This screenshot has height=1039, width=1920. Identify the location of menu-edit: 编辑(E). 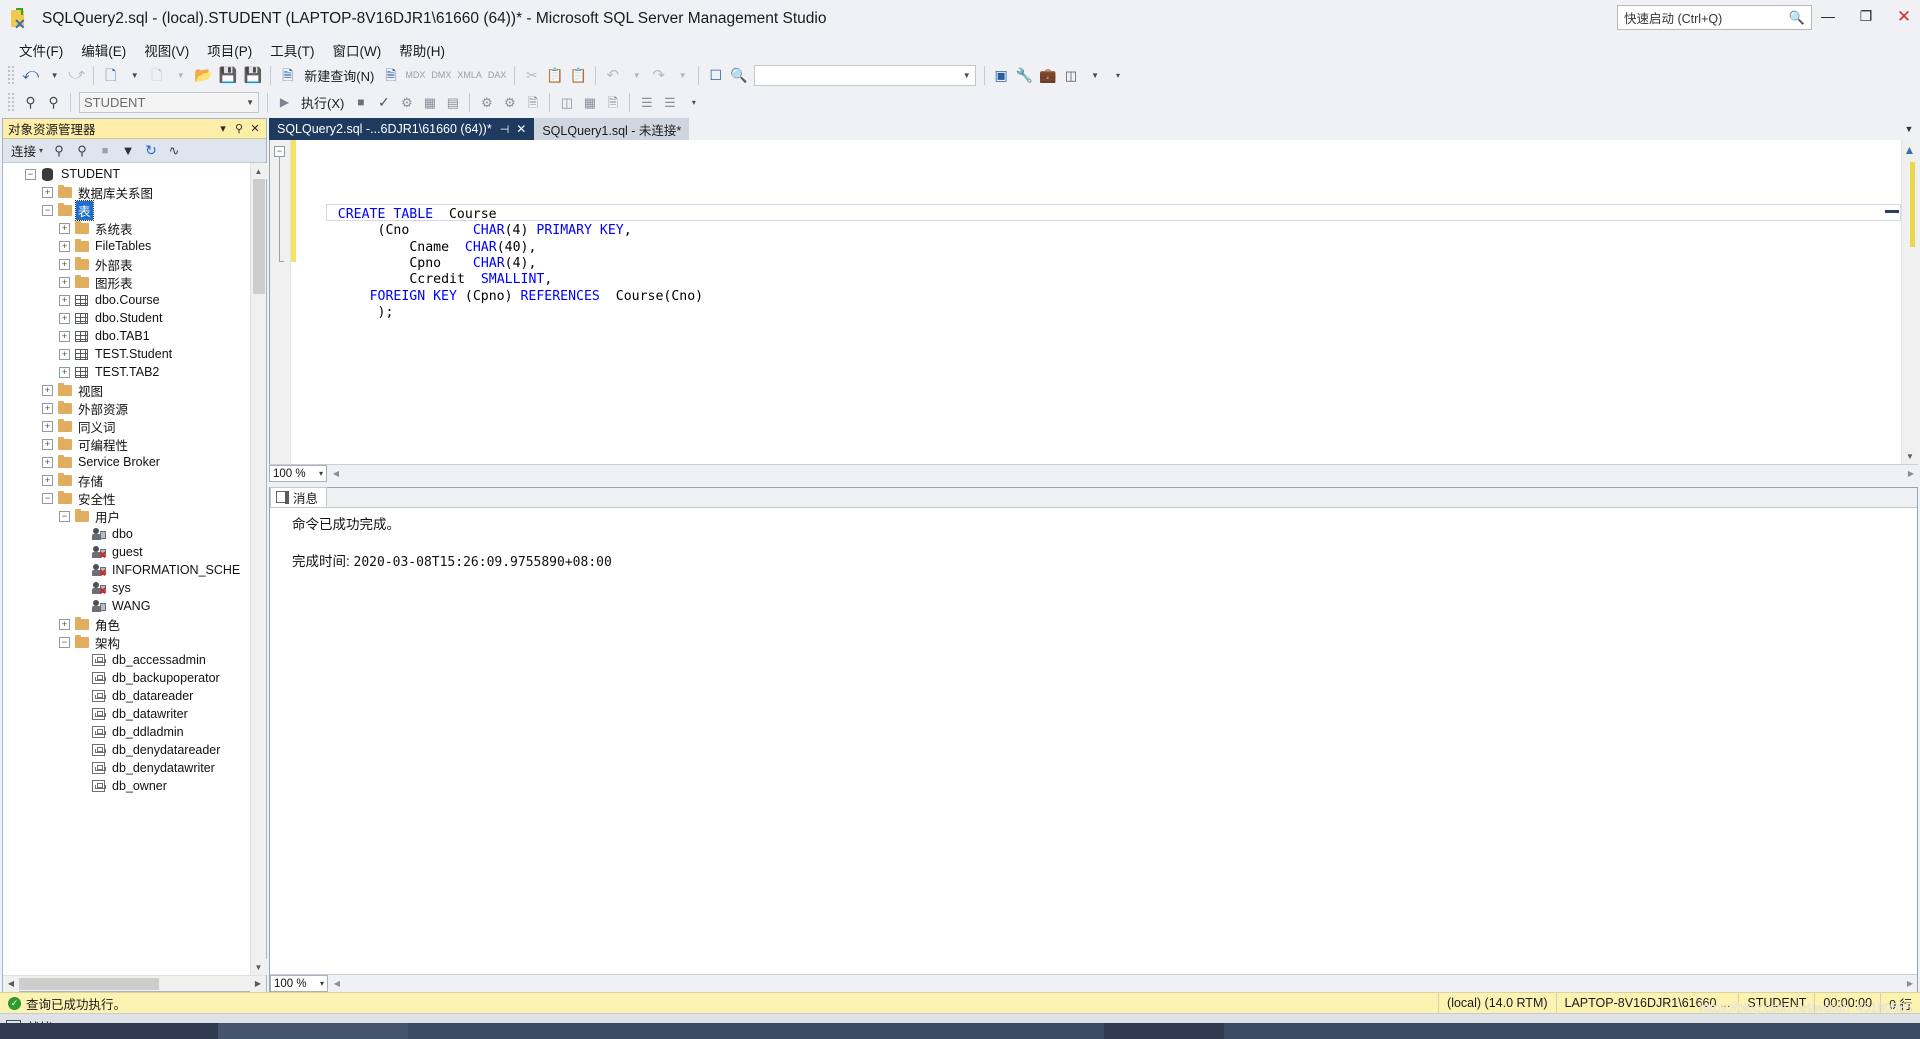
(103, 50).